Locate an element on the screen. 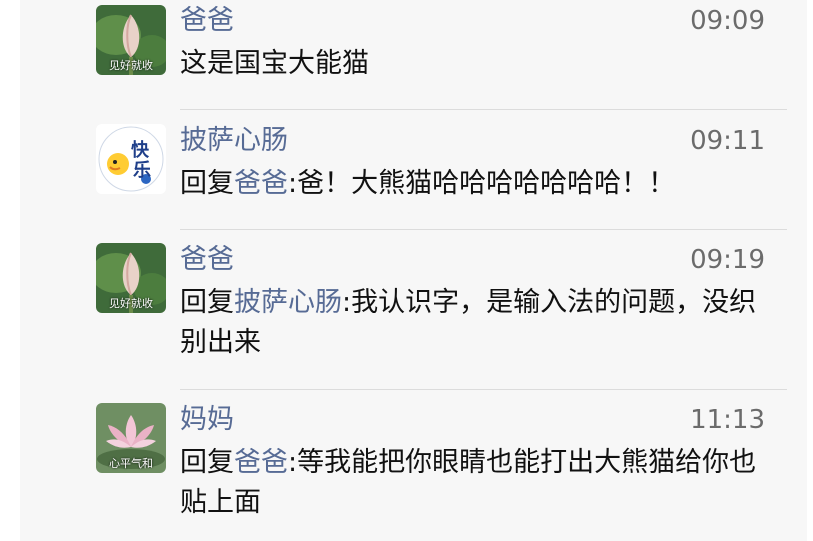 The width and height of the screenshot is (813, 541). avatar-text: 乐 is located at coordinates (142, 170).